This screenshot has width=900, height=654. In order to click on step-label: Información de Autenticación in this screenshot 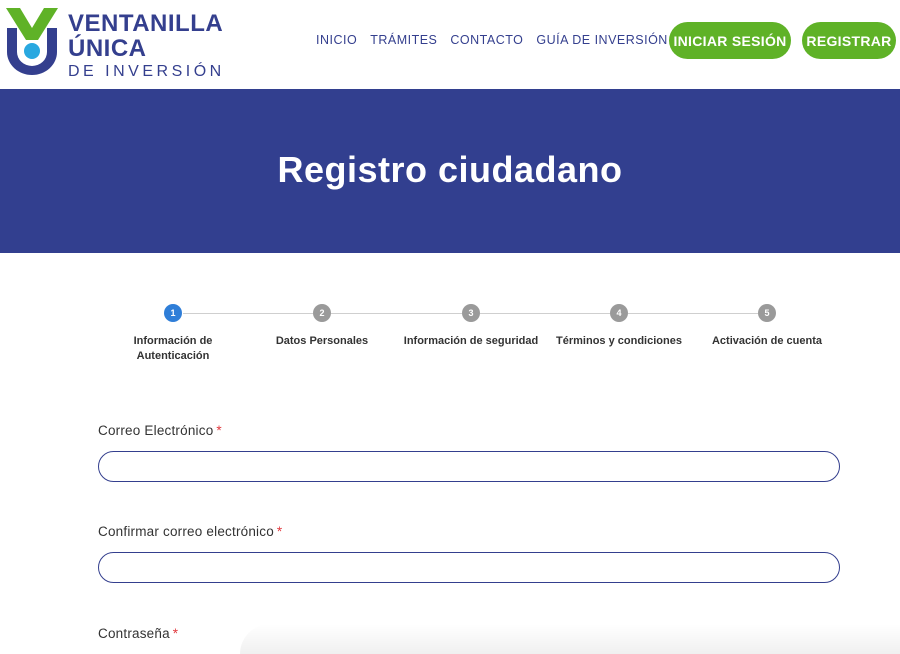, I will do `click(173, 348)`.